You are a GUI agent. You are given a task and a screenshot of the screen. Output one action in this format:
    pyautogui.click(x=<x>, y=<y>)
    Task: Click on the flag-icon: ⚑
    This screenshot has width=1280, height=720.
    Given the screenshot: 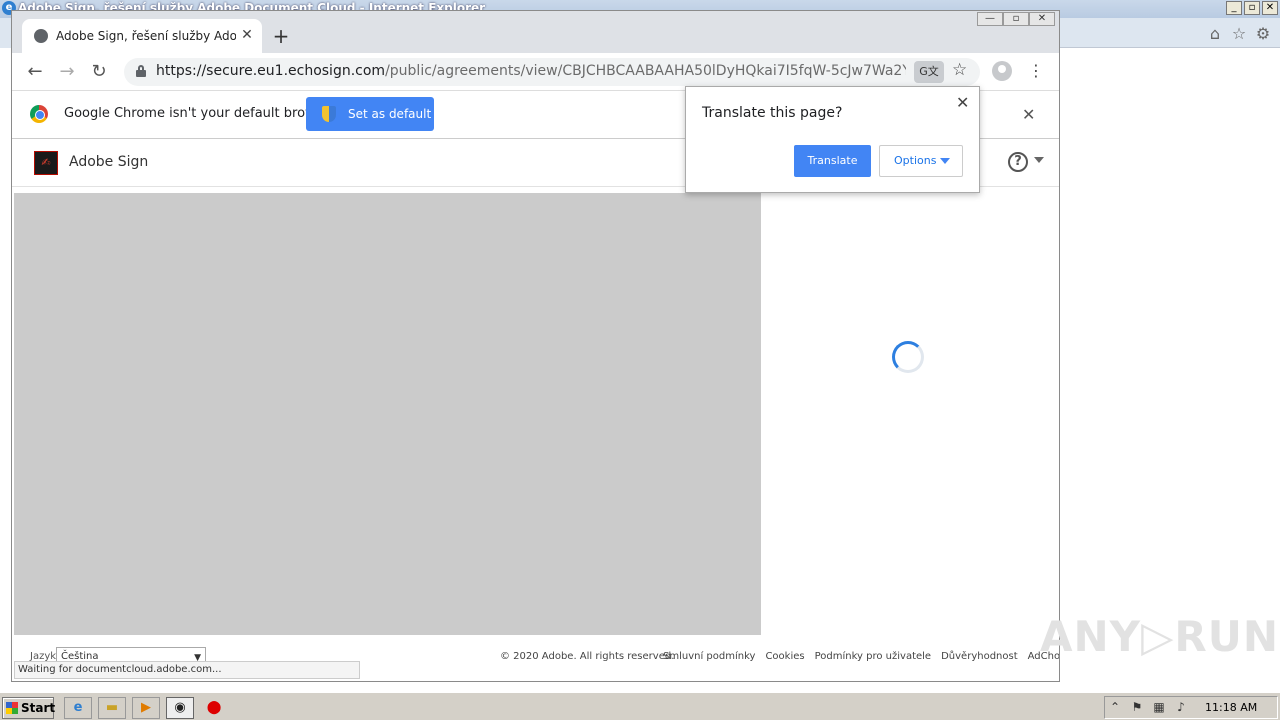 What is the action you would take?
    pyautogui.click(x=1137, y=707)
    